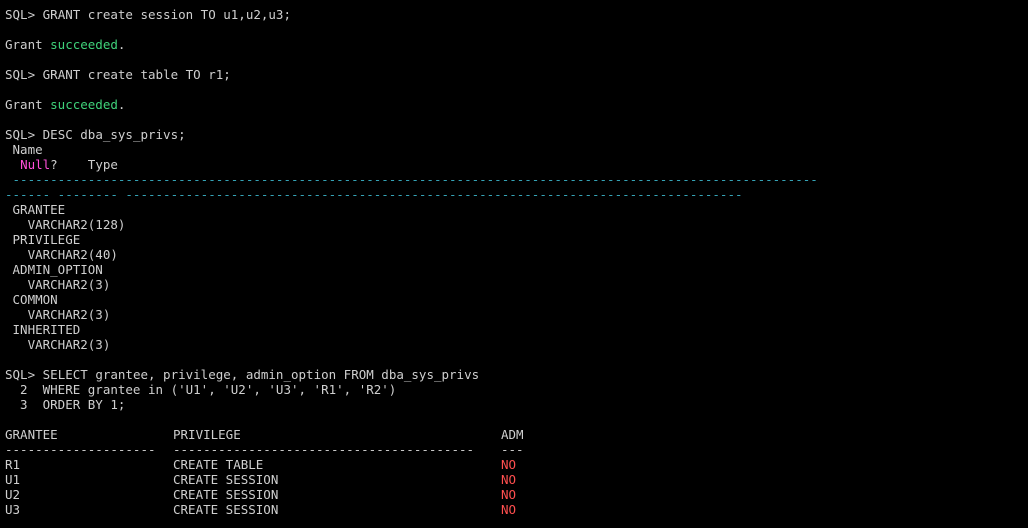 Image resolution: width=1028 pixels, height=528 pixels. I want to click on table-row: R1 CREATE TABLE NO, so click(516, 464).